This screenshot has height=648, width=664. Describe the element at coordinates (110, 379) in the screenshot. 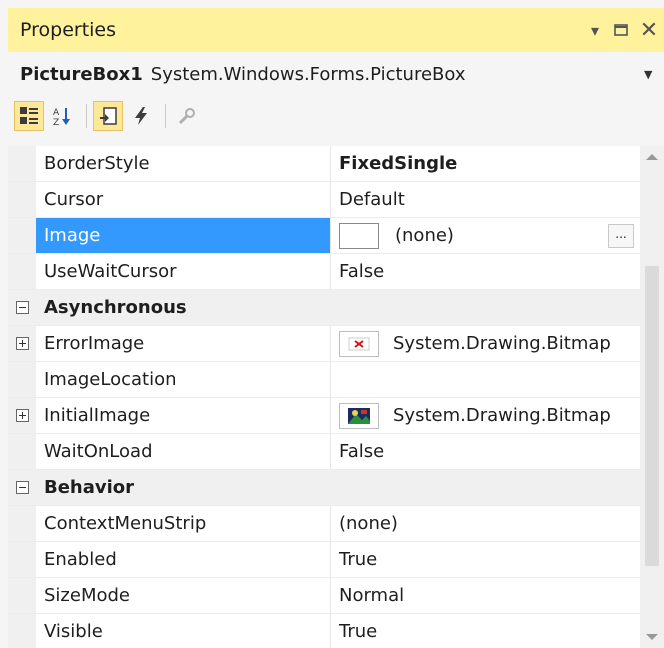

I see `property-name: ImageLocation` at that location.